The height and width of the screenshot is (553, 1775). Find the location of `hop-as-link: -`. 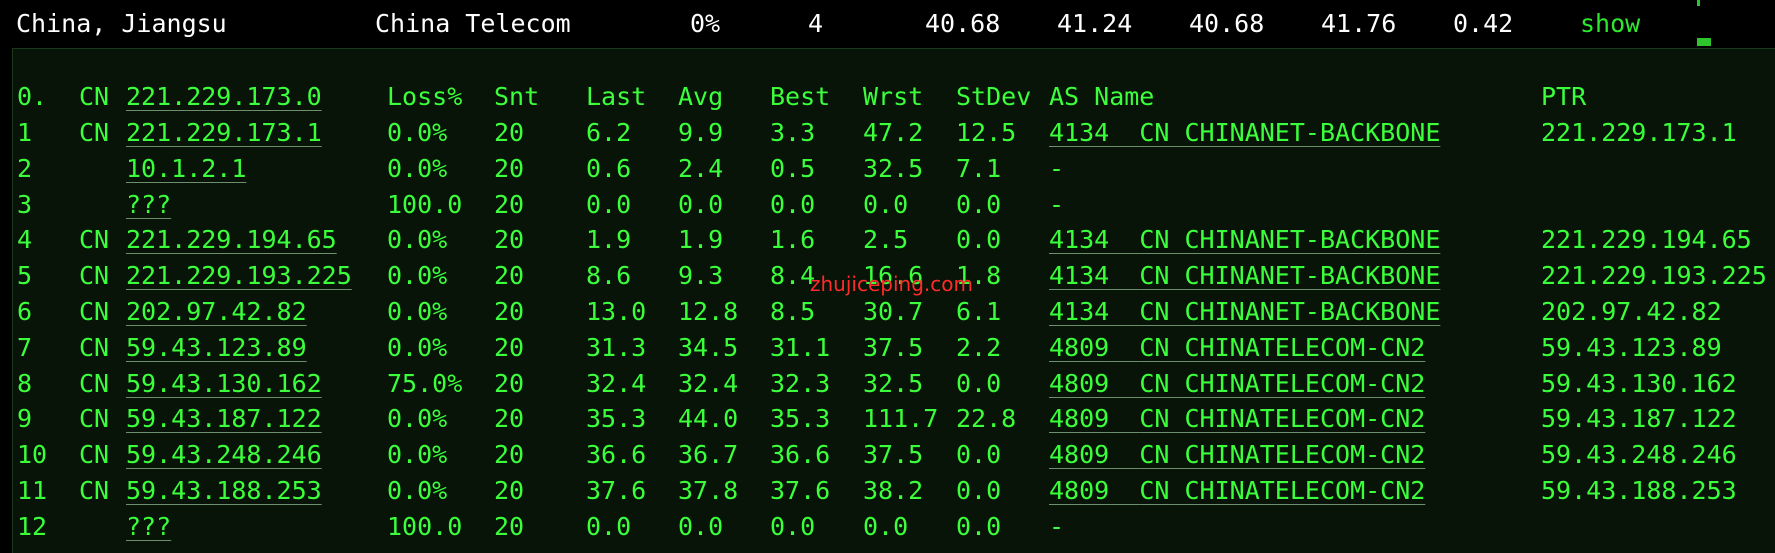

hop-as-link: - is located at coordinates (1056, 169).